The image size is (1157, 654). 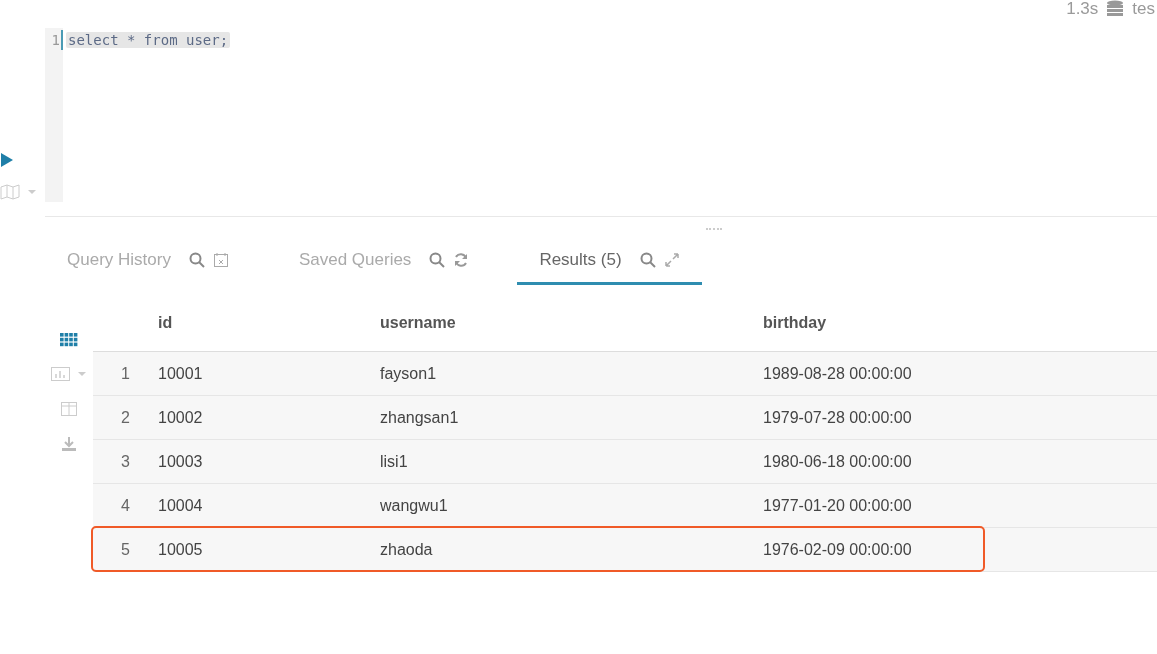 What do you see at coordinates (181, 373) in the screenshot?
I see `table-cell-text: 10001` at bounding box center [181, 373].